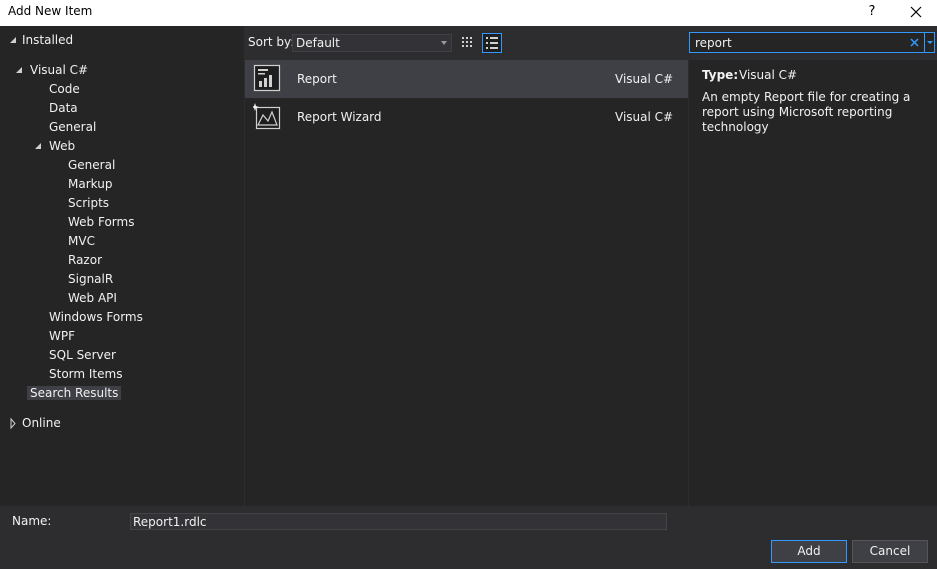  I want to click on report-icon, so click(267, 78).